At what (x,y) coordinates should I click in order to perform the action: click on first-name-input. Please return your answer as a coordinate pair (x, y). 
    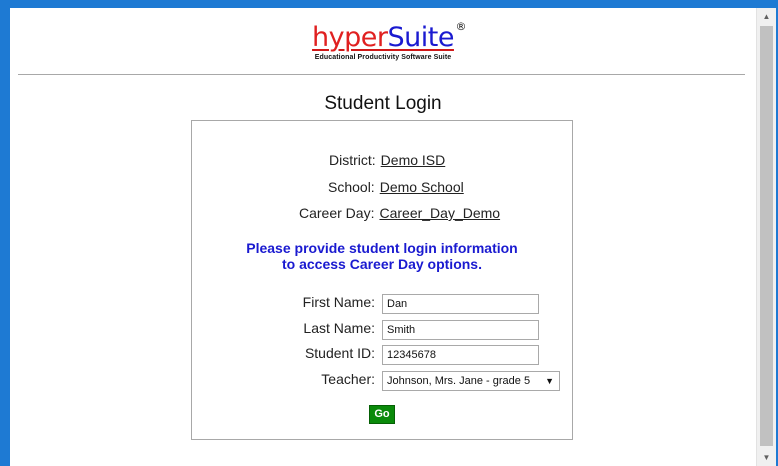
    Looking at the image, I should click on (460, 304).